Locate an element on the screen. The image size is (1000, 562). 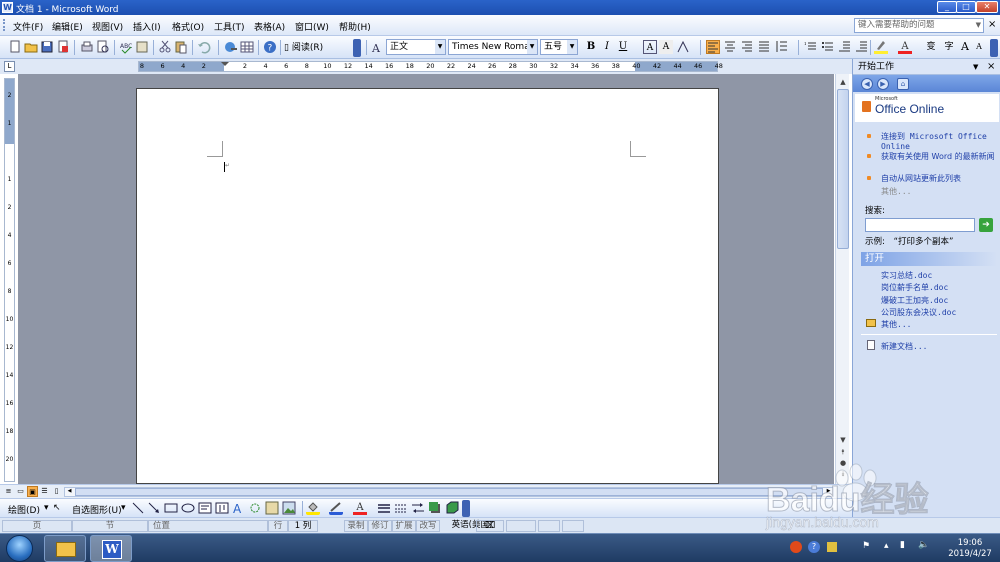
diagram-icon is located at coordinates (255, 508).